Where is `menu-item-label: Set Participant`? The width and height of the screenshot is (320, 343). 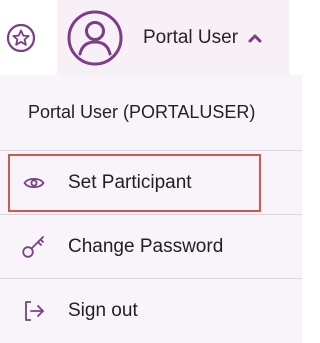
menu-item-label: Set Participant is located at coordinates (130, 182).